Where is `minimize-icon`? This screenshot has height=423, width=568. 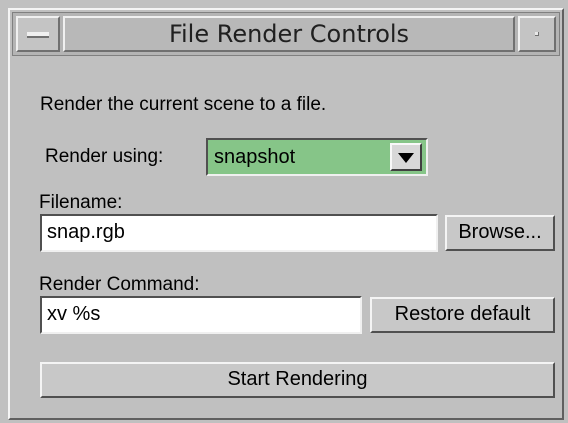
minimize-icon is located at coordinates (537, 34).